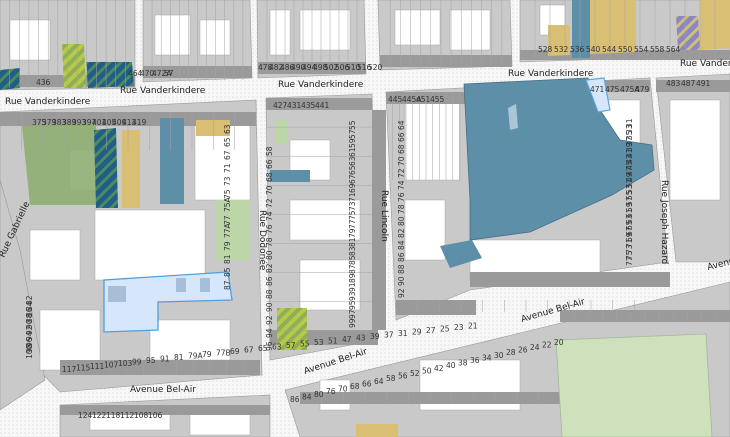 The height and width of the screenshot is (437, 730). I want to click on house-number: 70, so click(343, 389).